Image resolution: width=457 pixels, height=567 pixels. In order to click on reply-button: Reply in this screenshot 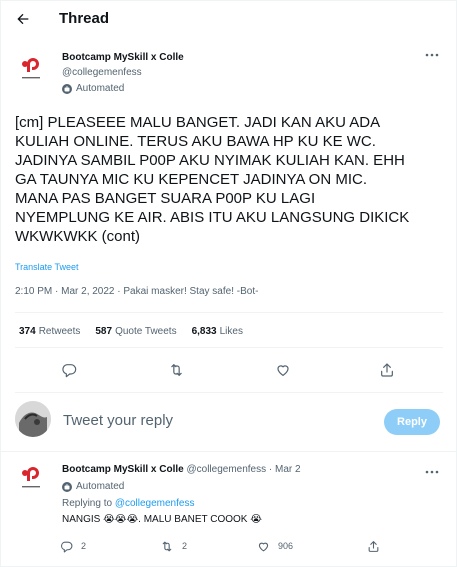, I will do `click(412, 422)`.